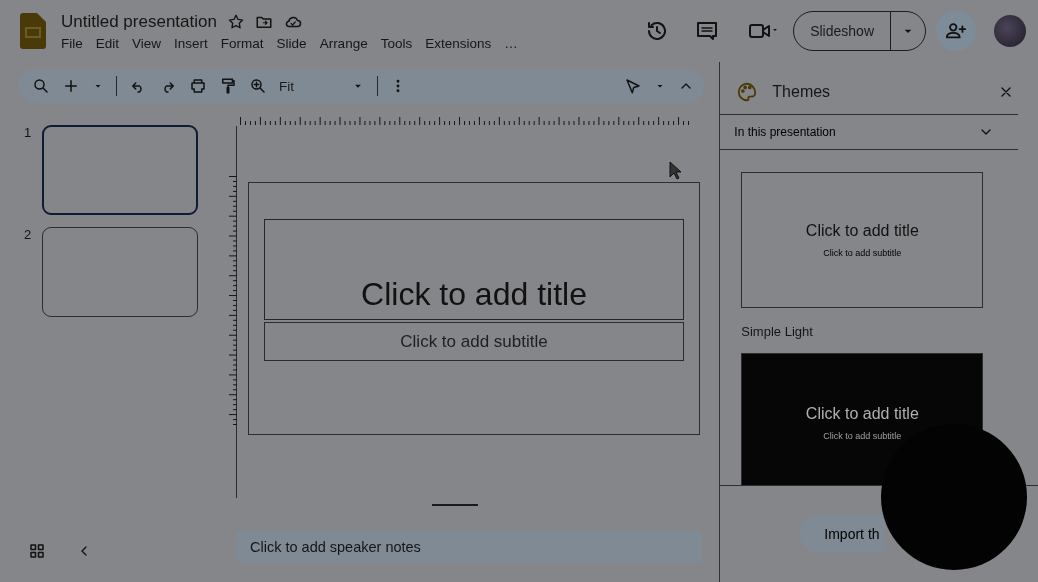 The width and height of the screenshot is (1038, 582). Describe the element at coordinates (147, 43) in the screenshot. I see `menu-item: View` at that location.